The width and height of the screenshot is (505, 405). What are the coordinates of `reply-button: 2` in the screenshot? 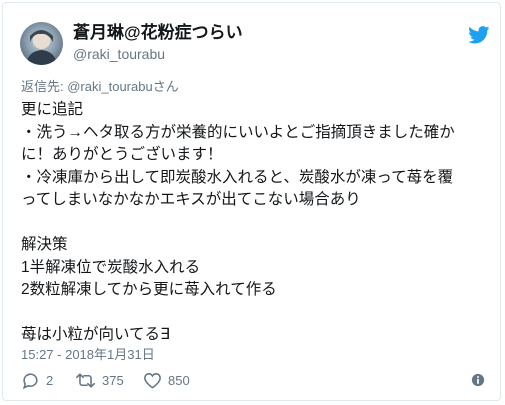 It's located at (37, 380).